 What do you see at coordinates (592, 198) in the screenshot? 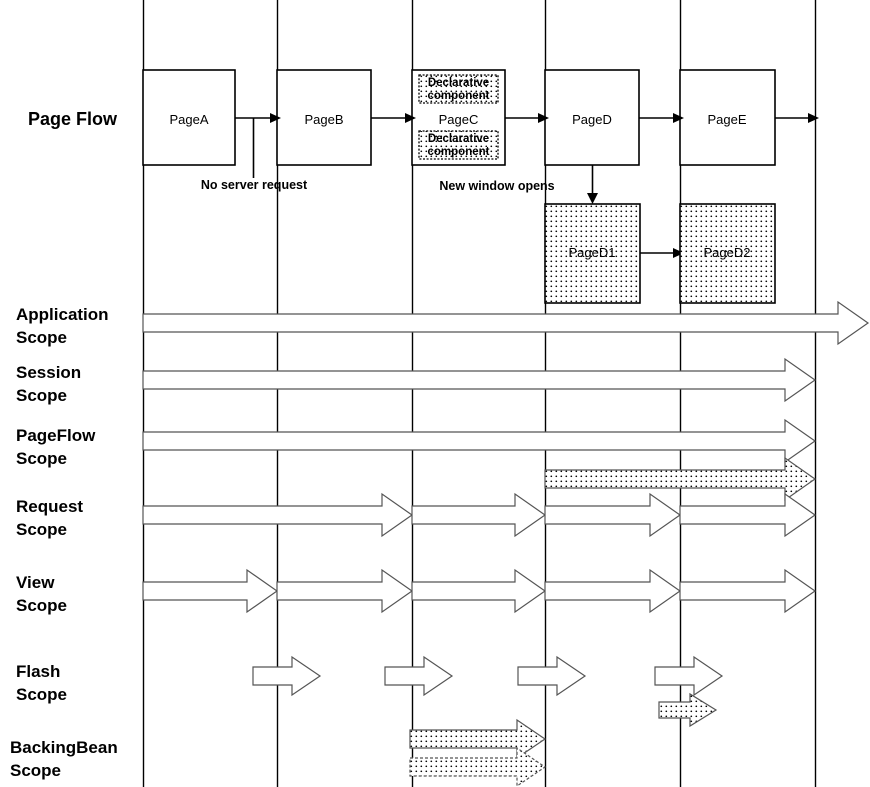
I see `connector-d-to-d1-head` at bounding box center [592, 198].